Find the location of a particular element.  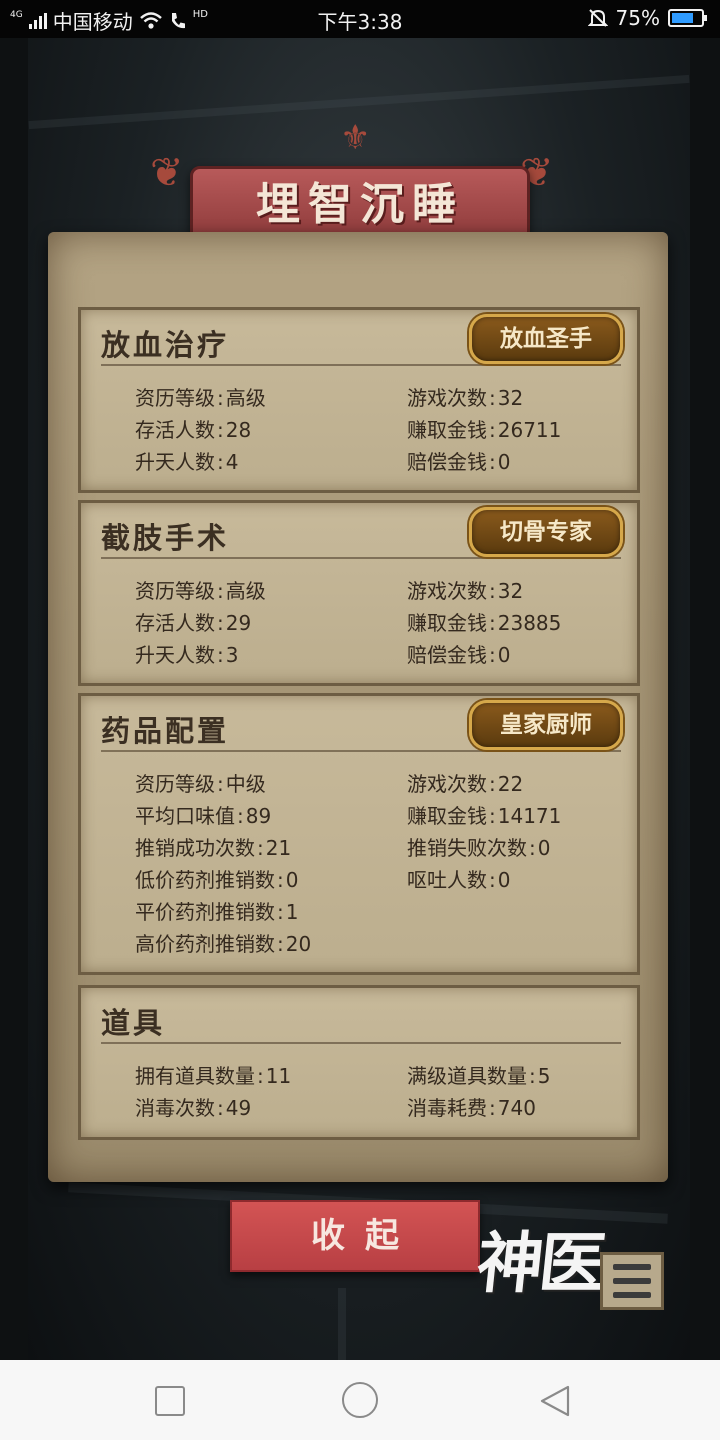

stat-item: 高价药剂推销数:20 is located at coordinates (223, 944).